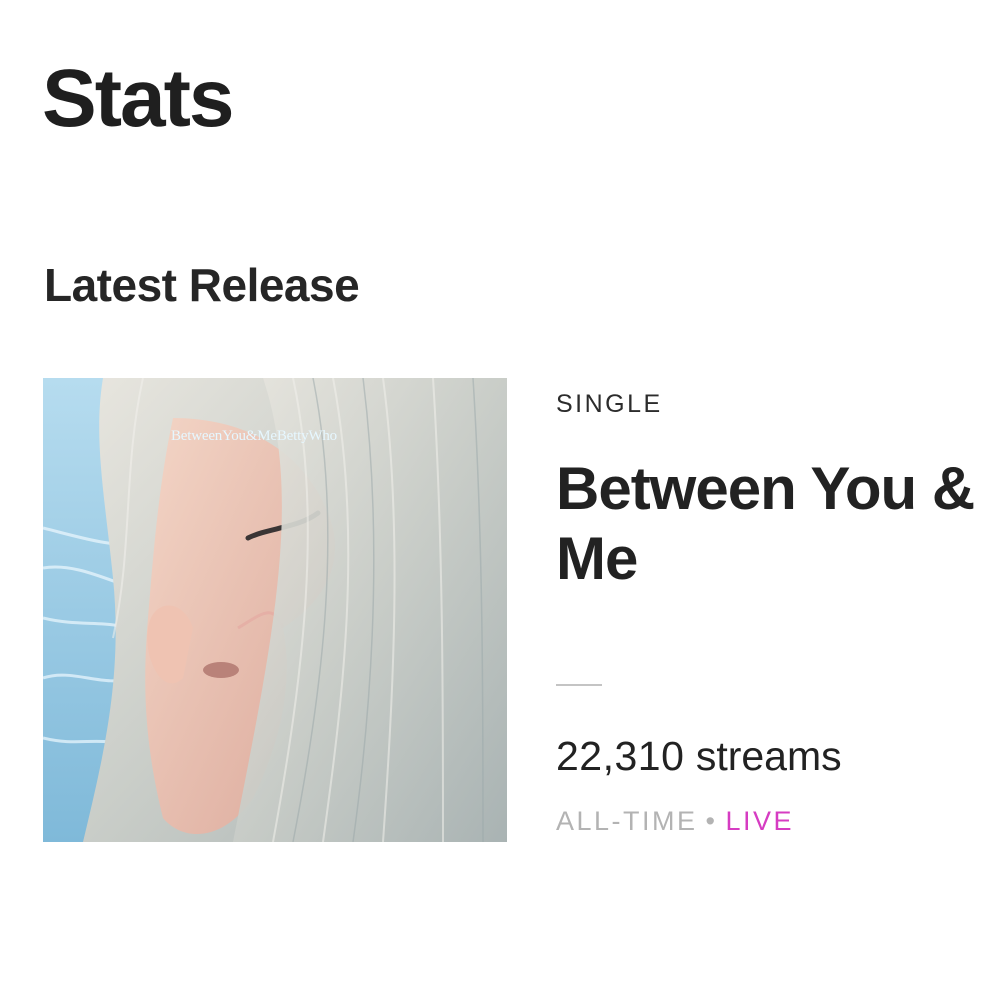 The width and height of the screenshot is (986, 986). Describe the element at coordinates (768, 756) in the screenshot. I see `stream-count-unit: streams` at that location.